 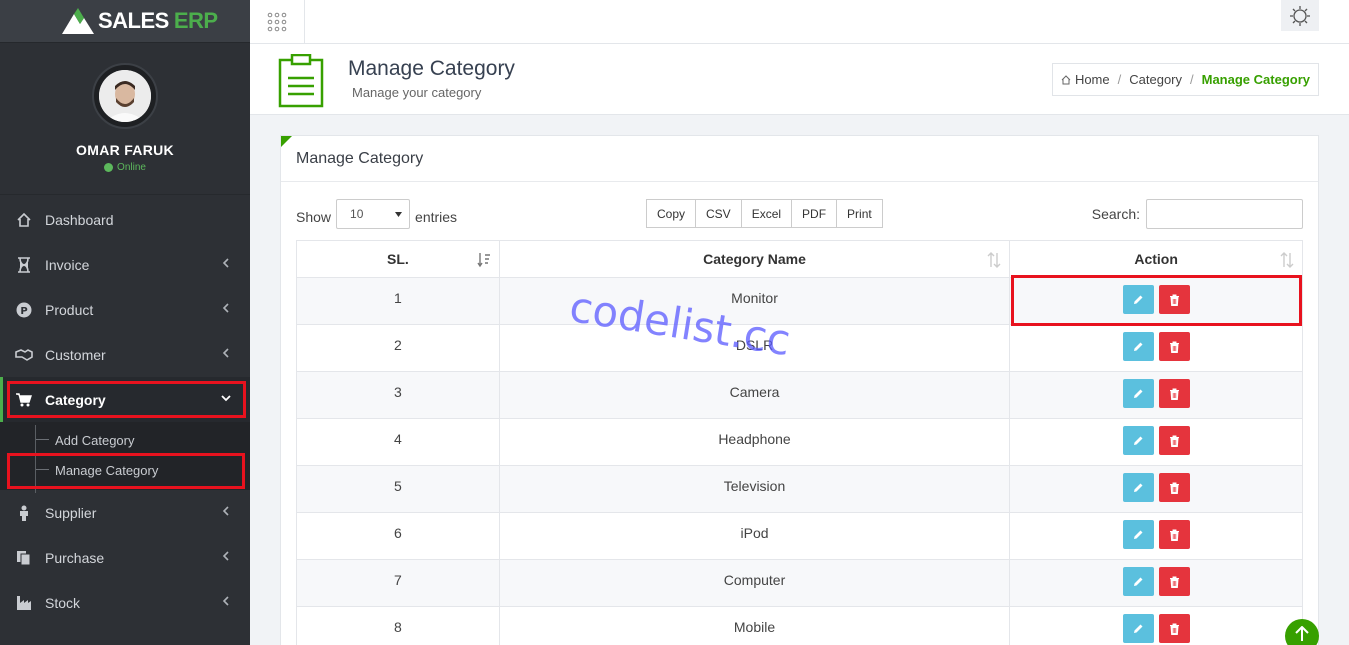 I want to click on scroll-to-top-button, so click(x=1302, y=632).